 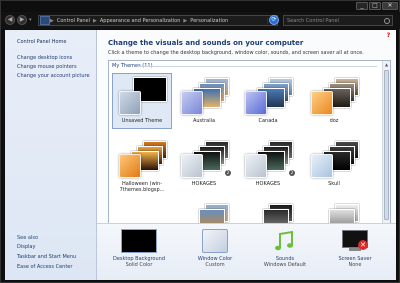 What do you see at coordinates (42, 42) in the screenshot?
I see `control-panel-home-link: Control Panel Home` at bounding box center [42, 42].